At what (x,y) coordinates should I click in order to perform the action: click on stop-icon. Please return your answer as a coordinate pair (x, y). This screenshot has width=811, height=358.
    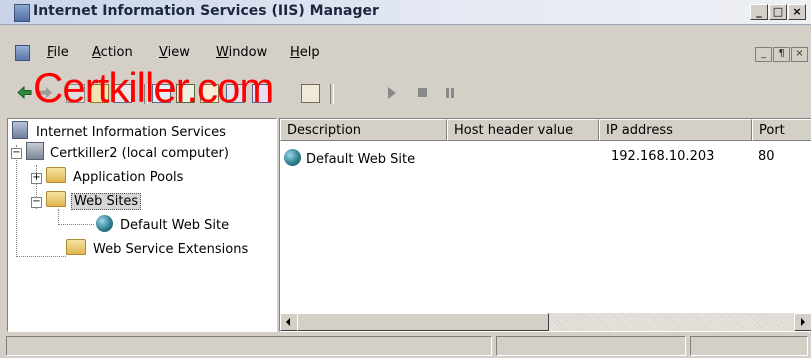
    Looking at the image, I should click on (422, 92).